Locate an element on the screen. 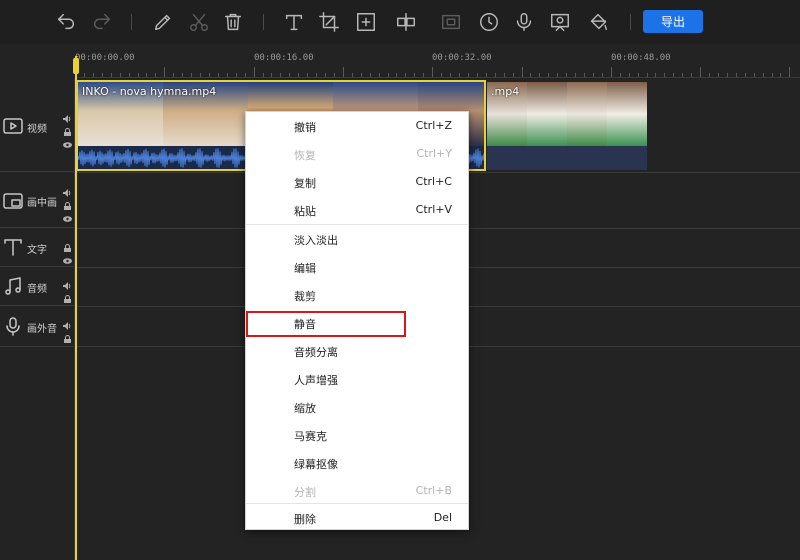 The width and height of the screenshot is (800, 560). scissors-icon is located at coordinates (199, 22).